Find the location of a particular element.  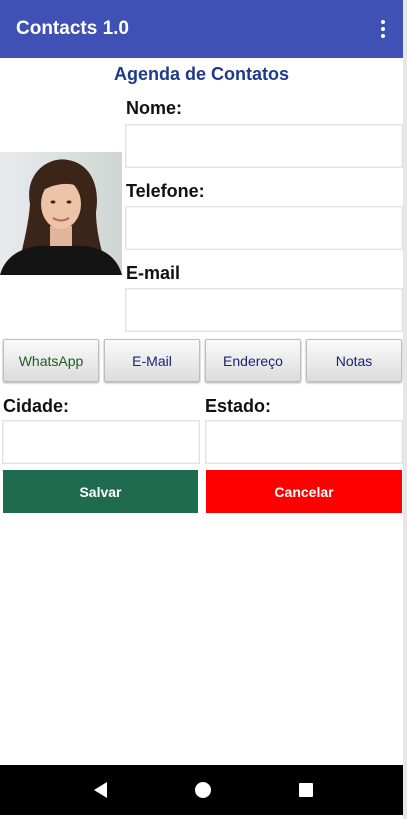

home-icon is located at coordinates (203, 790).